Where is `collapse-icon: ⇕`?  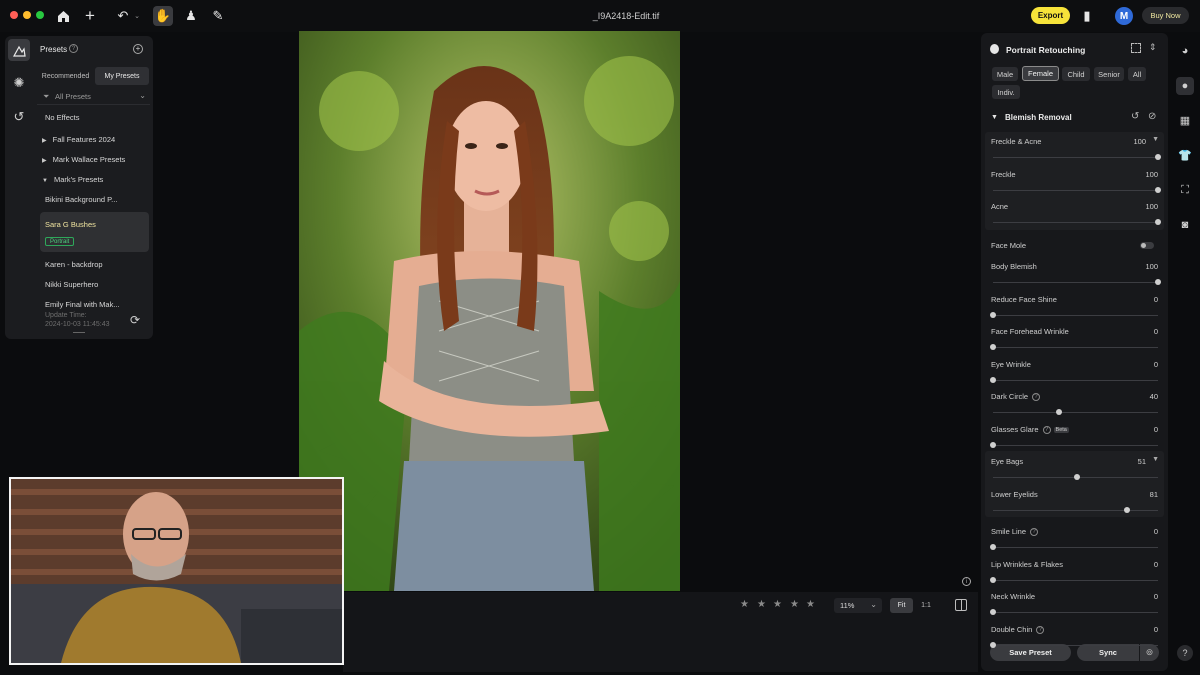 collapse-icon: ⇕ is located at coordinates (1153, 47).